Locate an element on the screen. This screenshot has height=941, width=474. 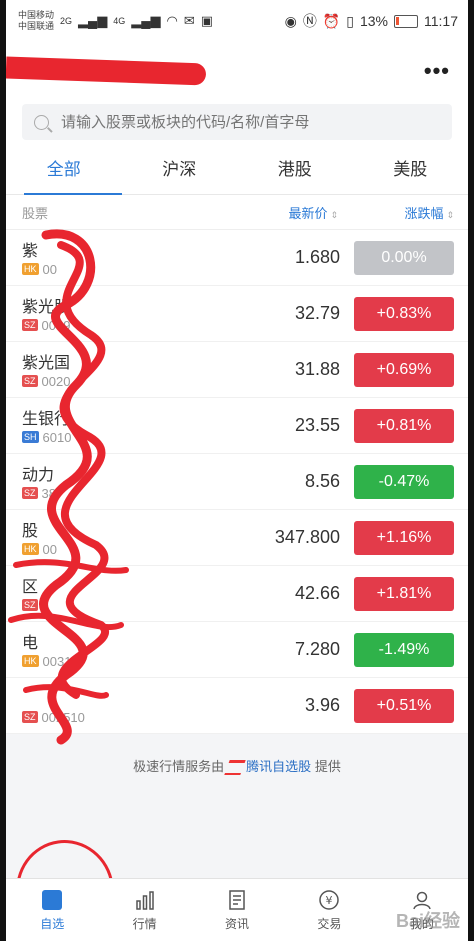
alarm-icon: ⏰ is located at coordinates (331, 20).